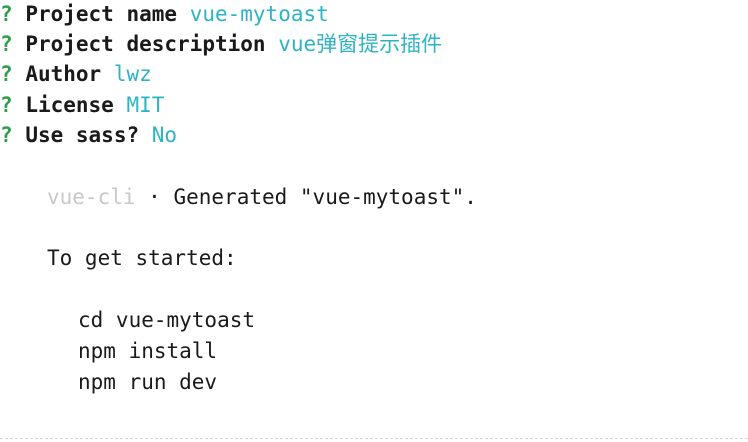 The width and height of the screenshot is (748, 442). I want to click on prompt-label: Author, so click(63, 74).